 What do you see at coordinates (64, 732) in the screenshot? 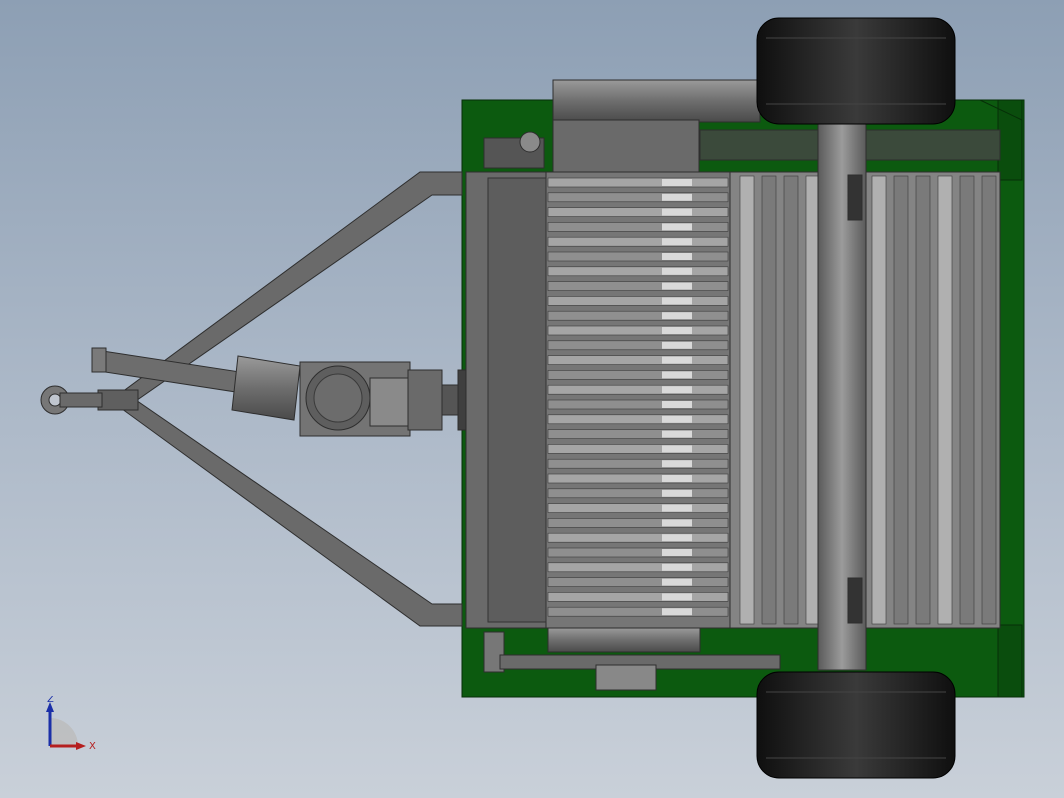
I see `y-axis-arrow-icon` at bounding box center [64, 732].